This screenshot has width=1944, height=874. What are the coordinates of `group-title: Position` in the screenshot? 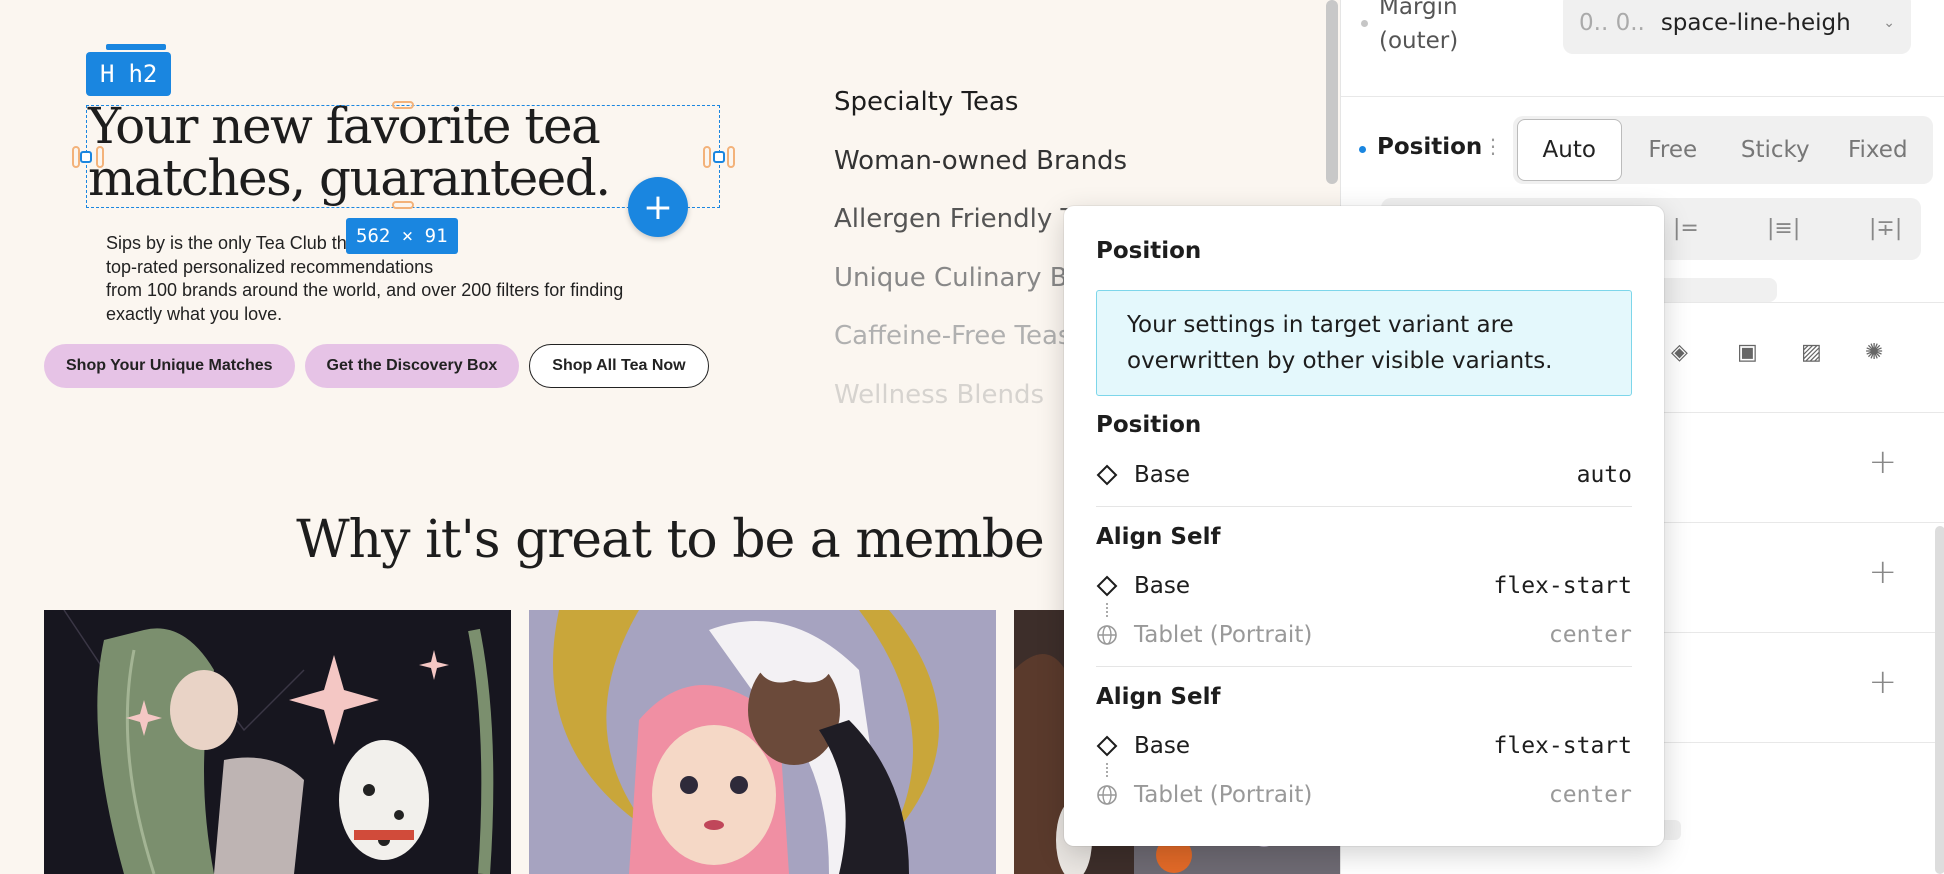 It's located at (1149, 425).